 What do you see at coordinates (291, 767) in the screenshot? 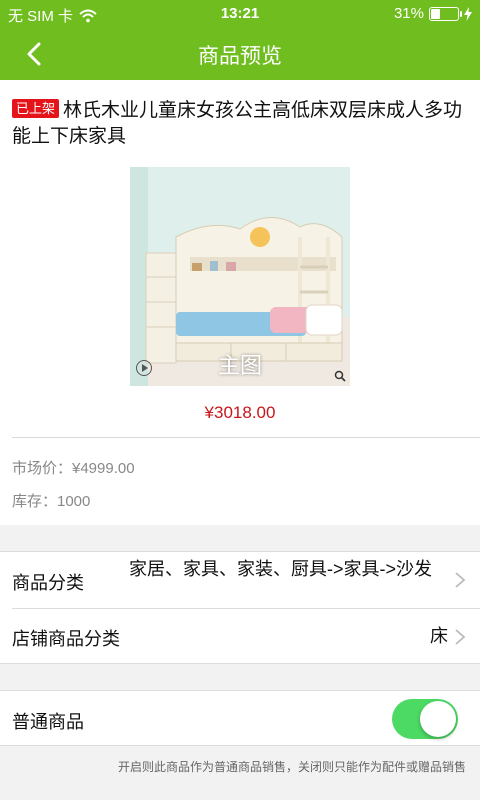
I see `normal-goods-hint: 开启则此商品作为普通商品销售，关闭则只能作为配件或赠品销售` at bounding box center [291, 767].